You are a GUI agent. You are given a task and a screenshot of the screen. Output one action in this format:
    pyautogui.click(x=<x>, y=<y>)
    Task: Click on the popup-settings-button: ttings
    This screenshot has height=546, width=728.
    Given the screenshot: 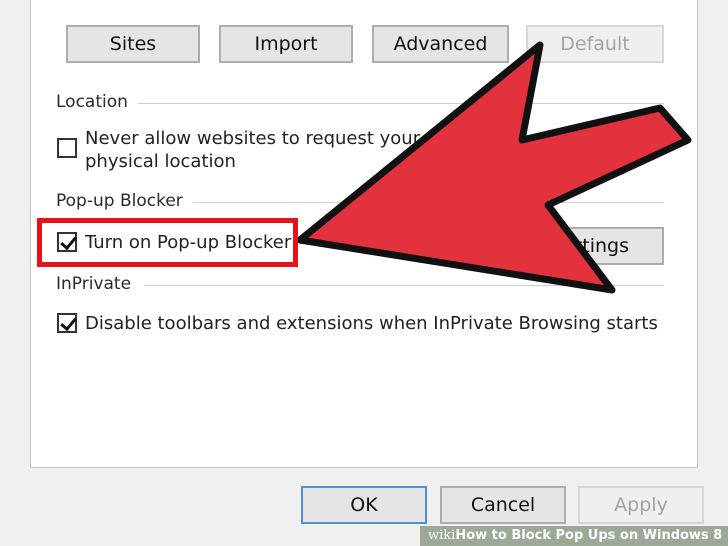 What is the action you would take?
    pyautogui.click(x=602, y=246)
    